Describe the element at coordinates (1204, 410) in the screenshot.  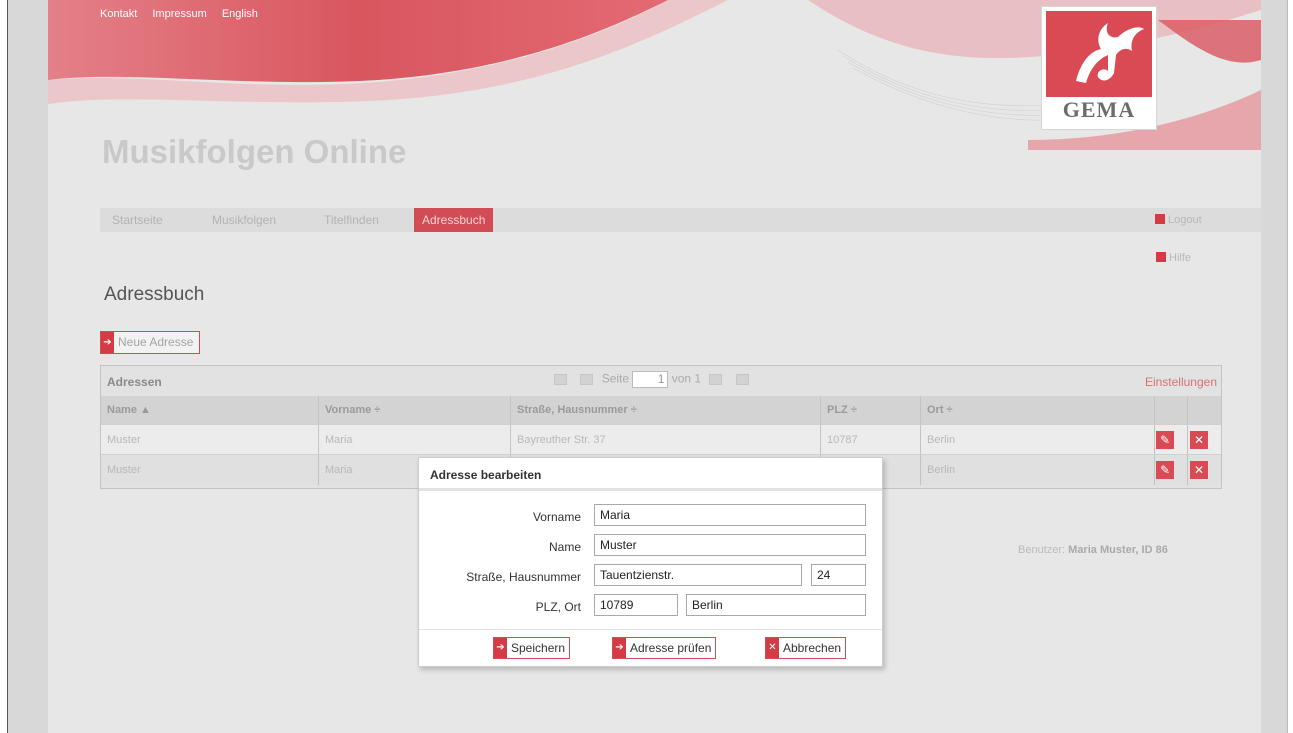
I see `column-header-delete` at that location.